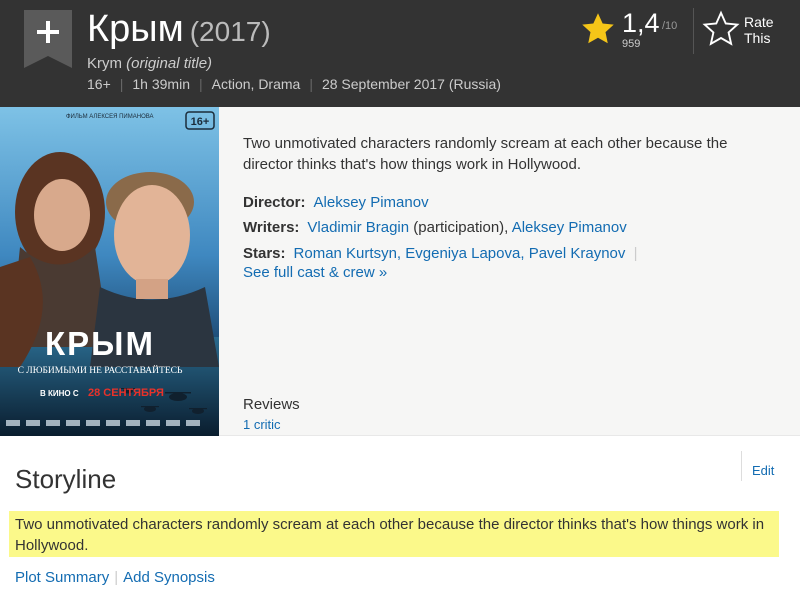 The image size is (800, 601). Describe the element at coordinates (315, 272) in the screenshot. I see `see-full-cast-link: See full cast & crew »` at that location.